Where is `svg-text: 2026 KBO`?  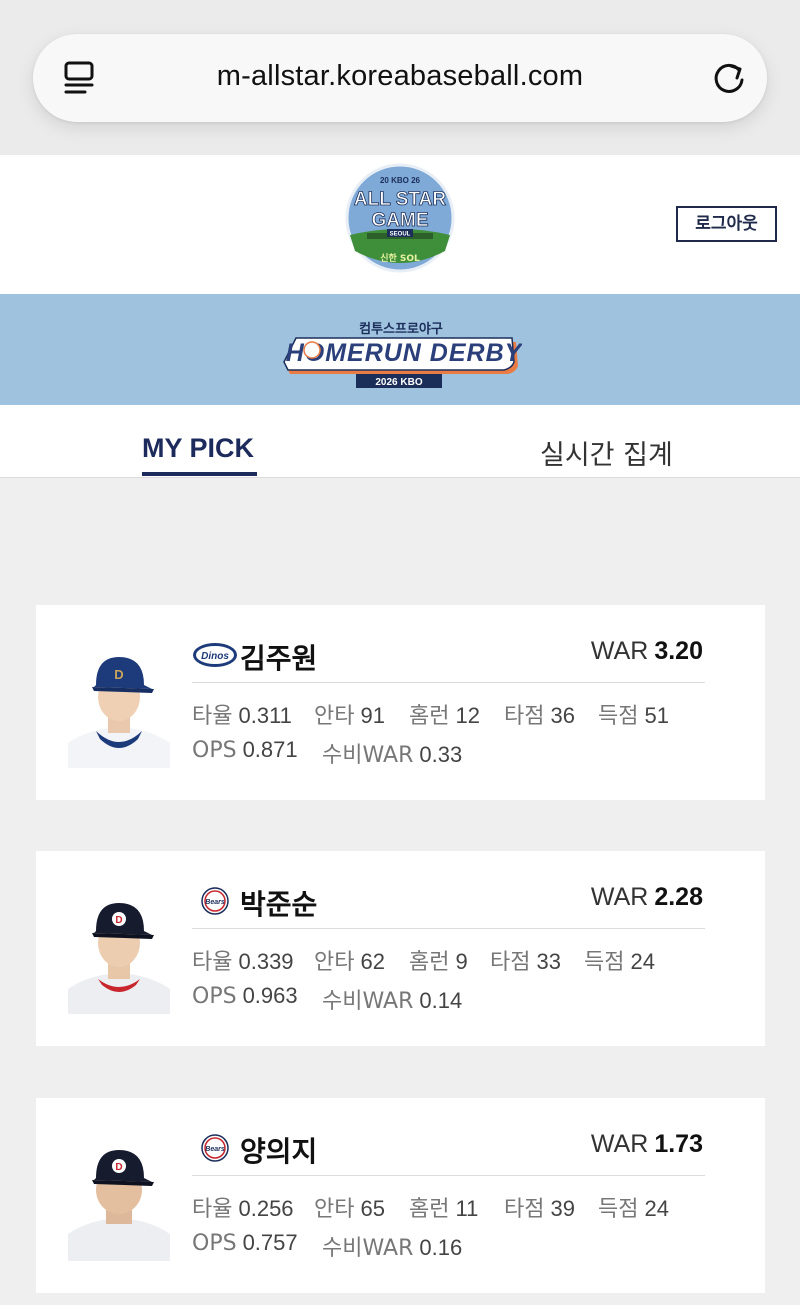
svg-text: 2026 KBO is located at coordinates (398, 382).